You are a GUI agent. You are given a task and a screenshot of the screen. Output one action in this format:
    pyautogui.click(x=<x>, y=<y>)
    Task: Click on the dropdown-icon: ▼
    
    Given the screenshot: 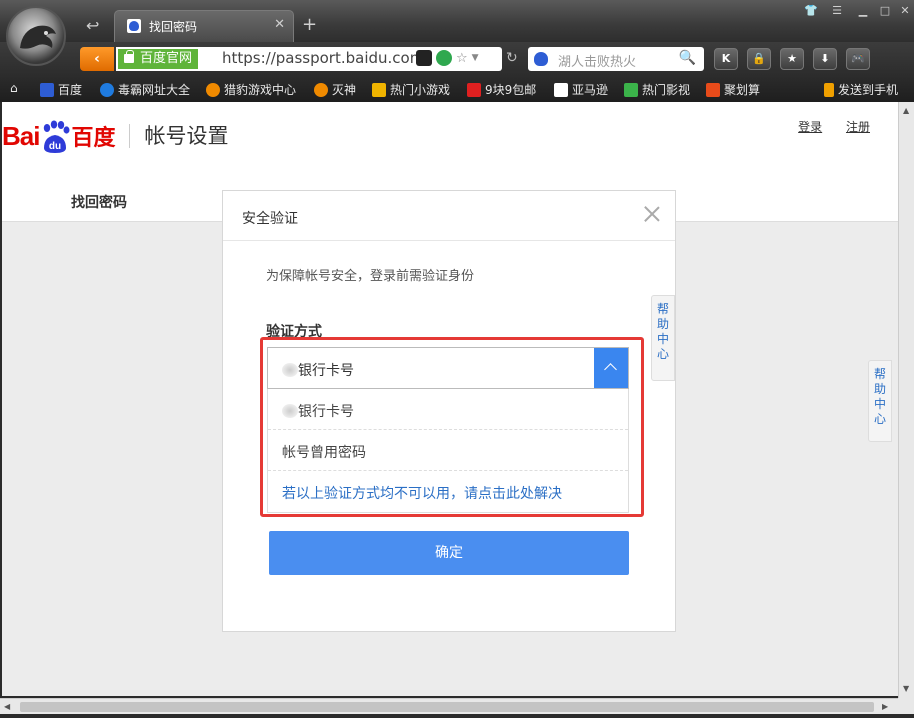 What is the action you would take?
    pyautogui.click(x=475, y=58)
    